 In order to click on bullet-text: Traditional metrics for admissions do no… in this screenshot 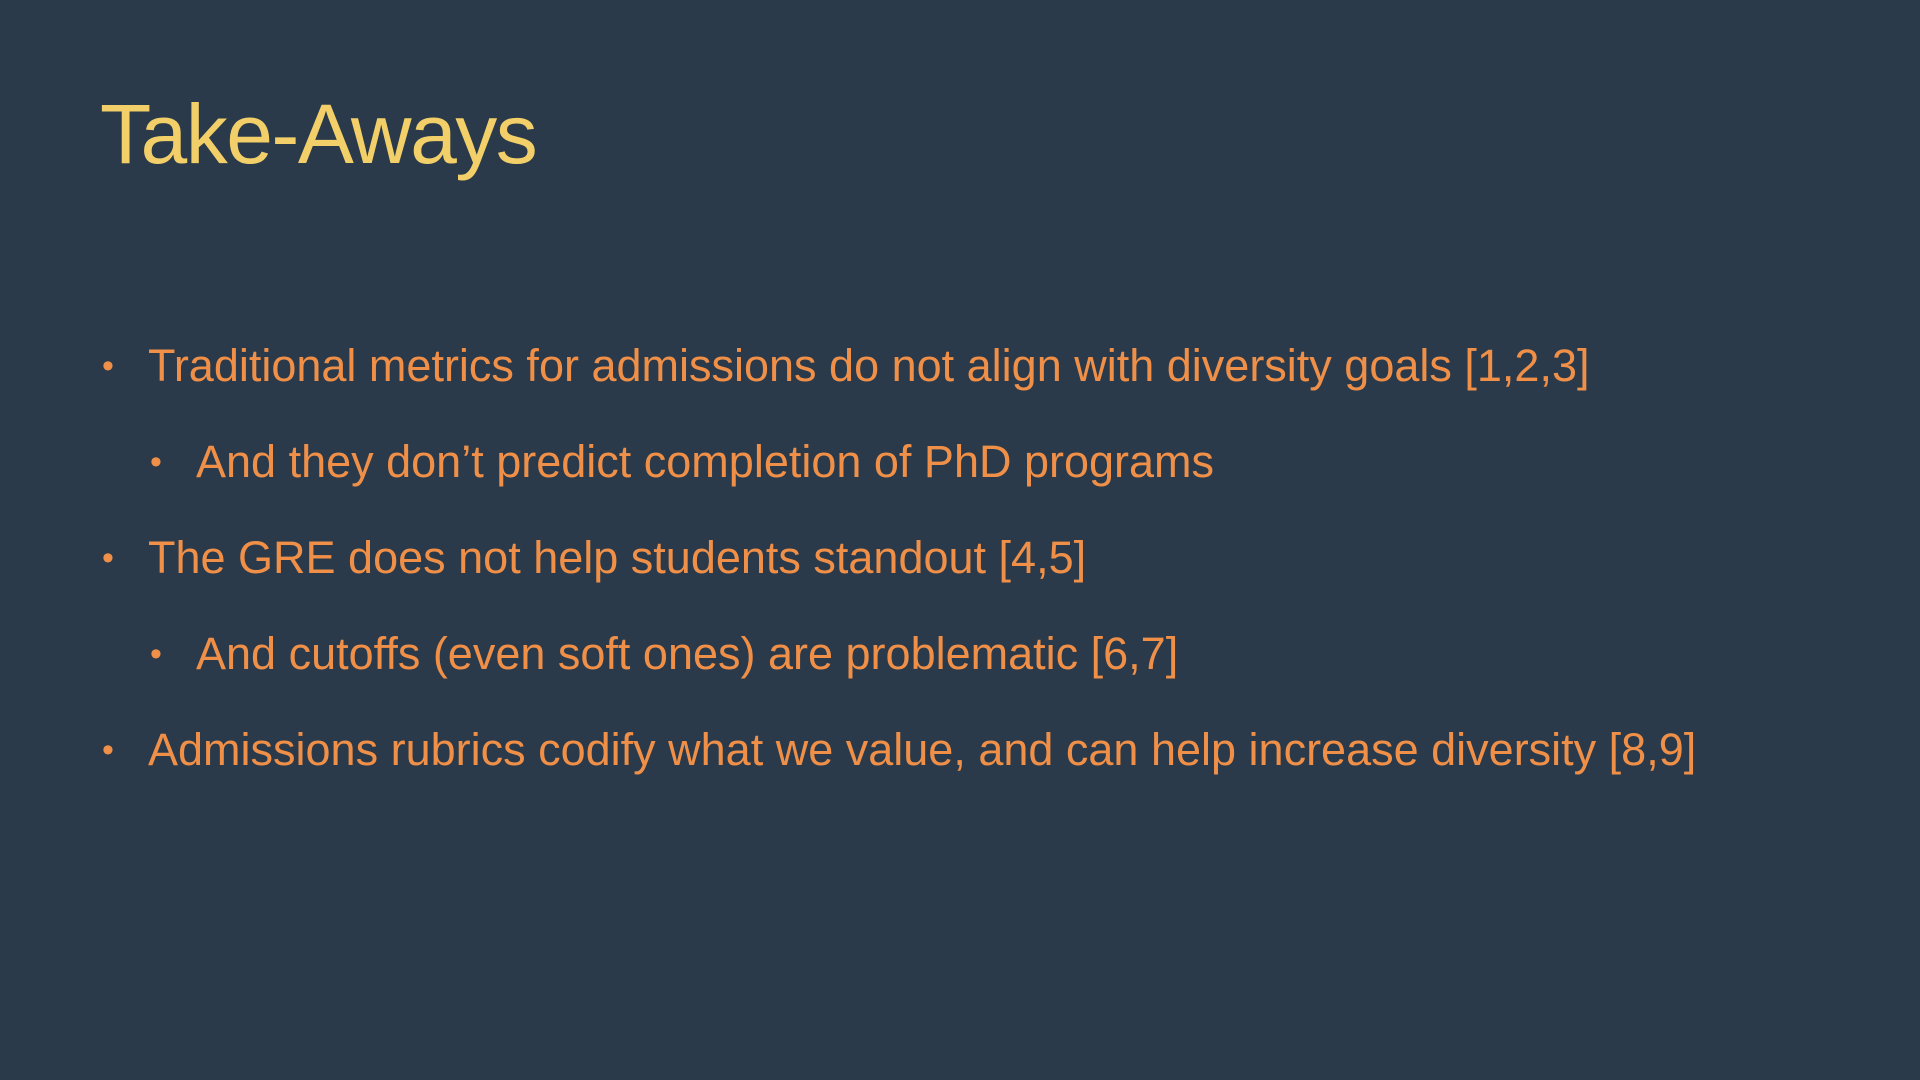, I will do `click(869, 365)`.